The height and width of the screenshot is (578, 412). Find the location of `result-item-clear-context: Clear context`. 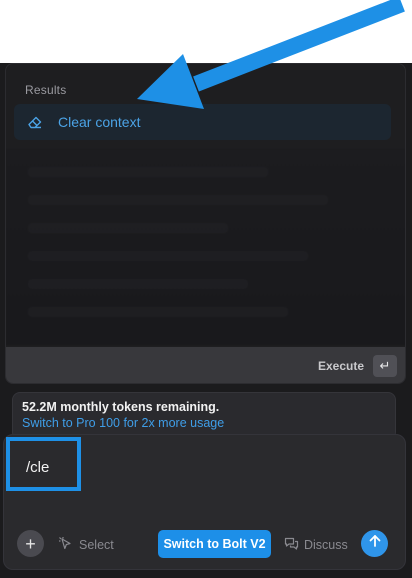

result-item-clear-context: Clear context is located at coordinates (202, 122).